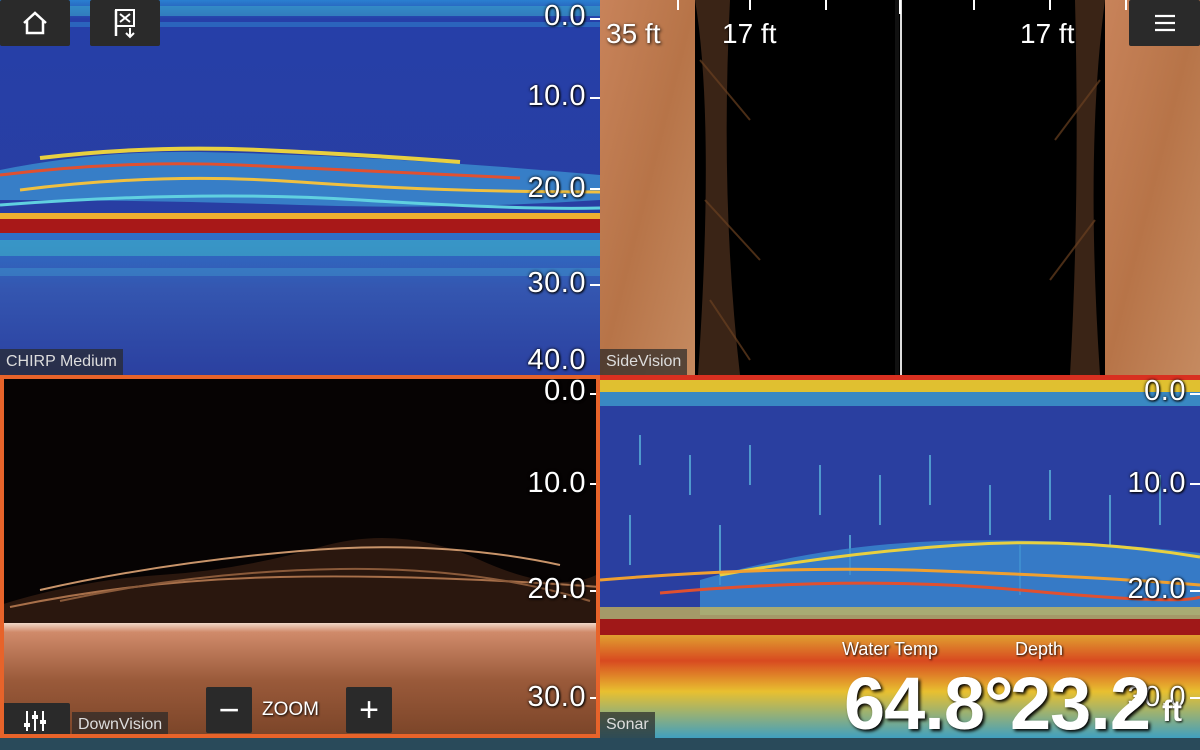 This screenshot has height=750, width=1200. I want to click on pane-label-chirp: CHIRP Medium, so click(61, 362).